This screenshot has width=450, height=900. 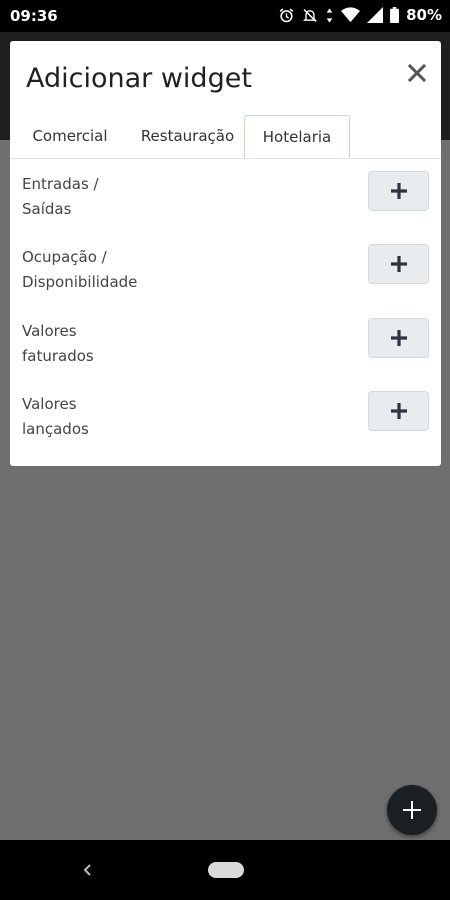 I want to click on battery-icon, so click(x=395, y=15).